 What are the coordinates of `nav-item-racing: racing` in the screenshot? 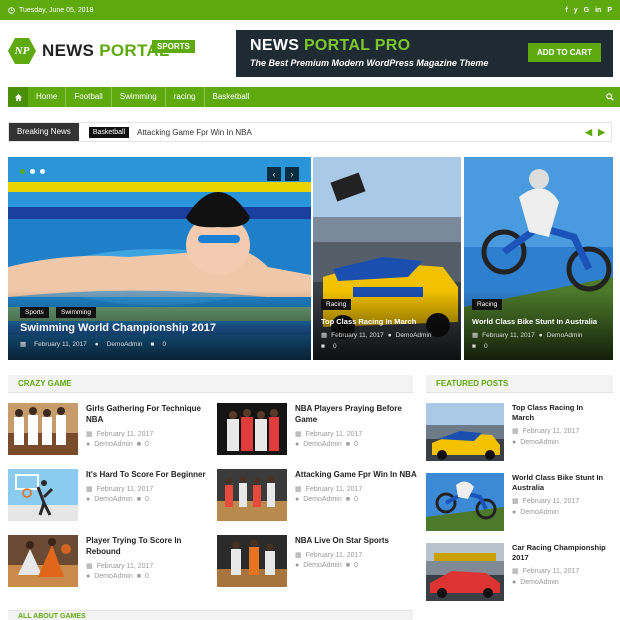 It's located at (185, 97).